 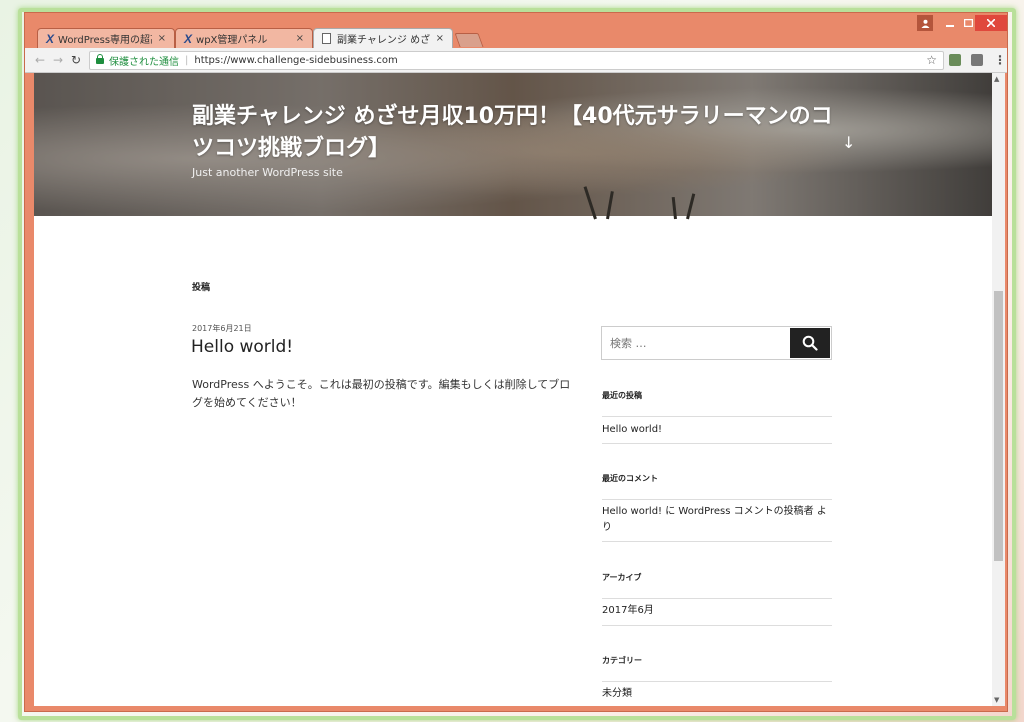 I want to click on menu-icon: ⋮, so click(x=1000, y=60).